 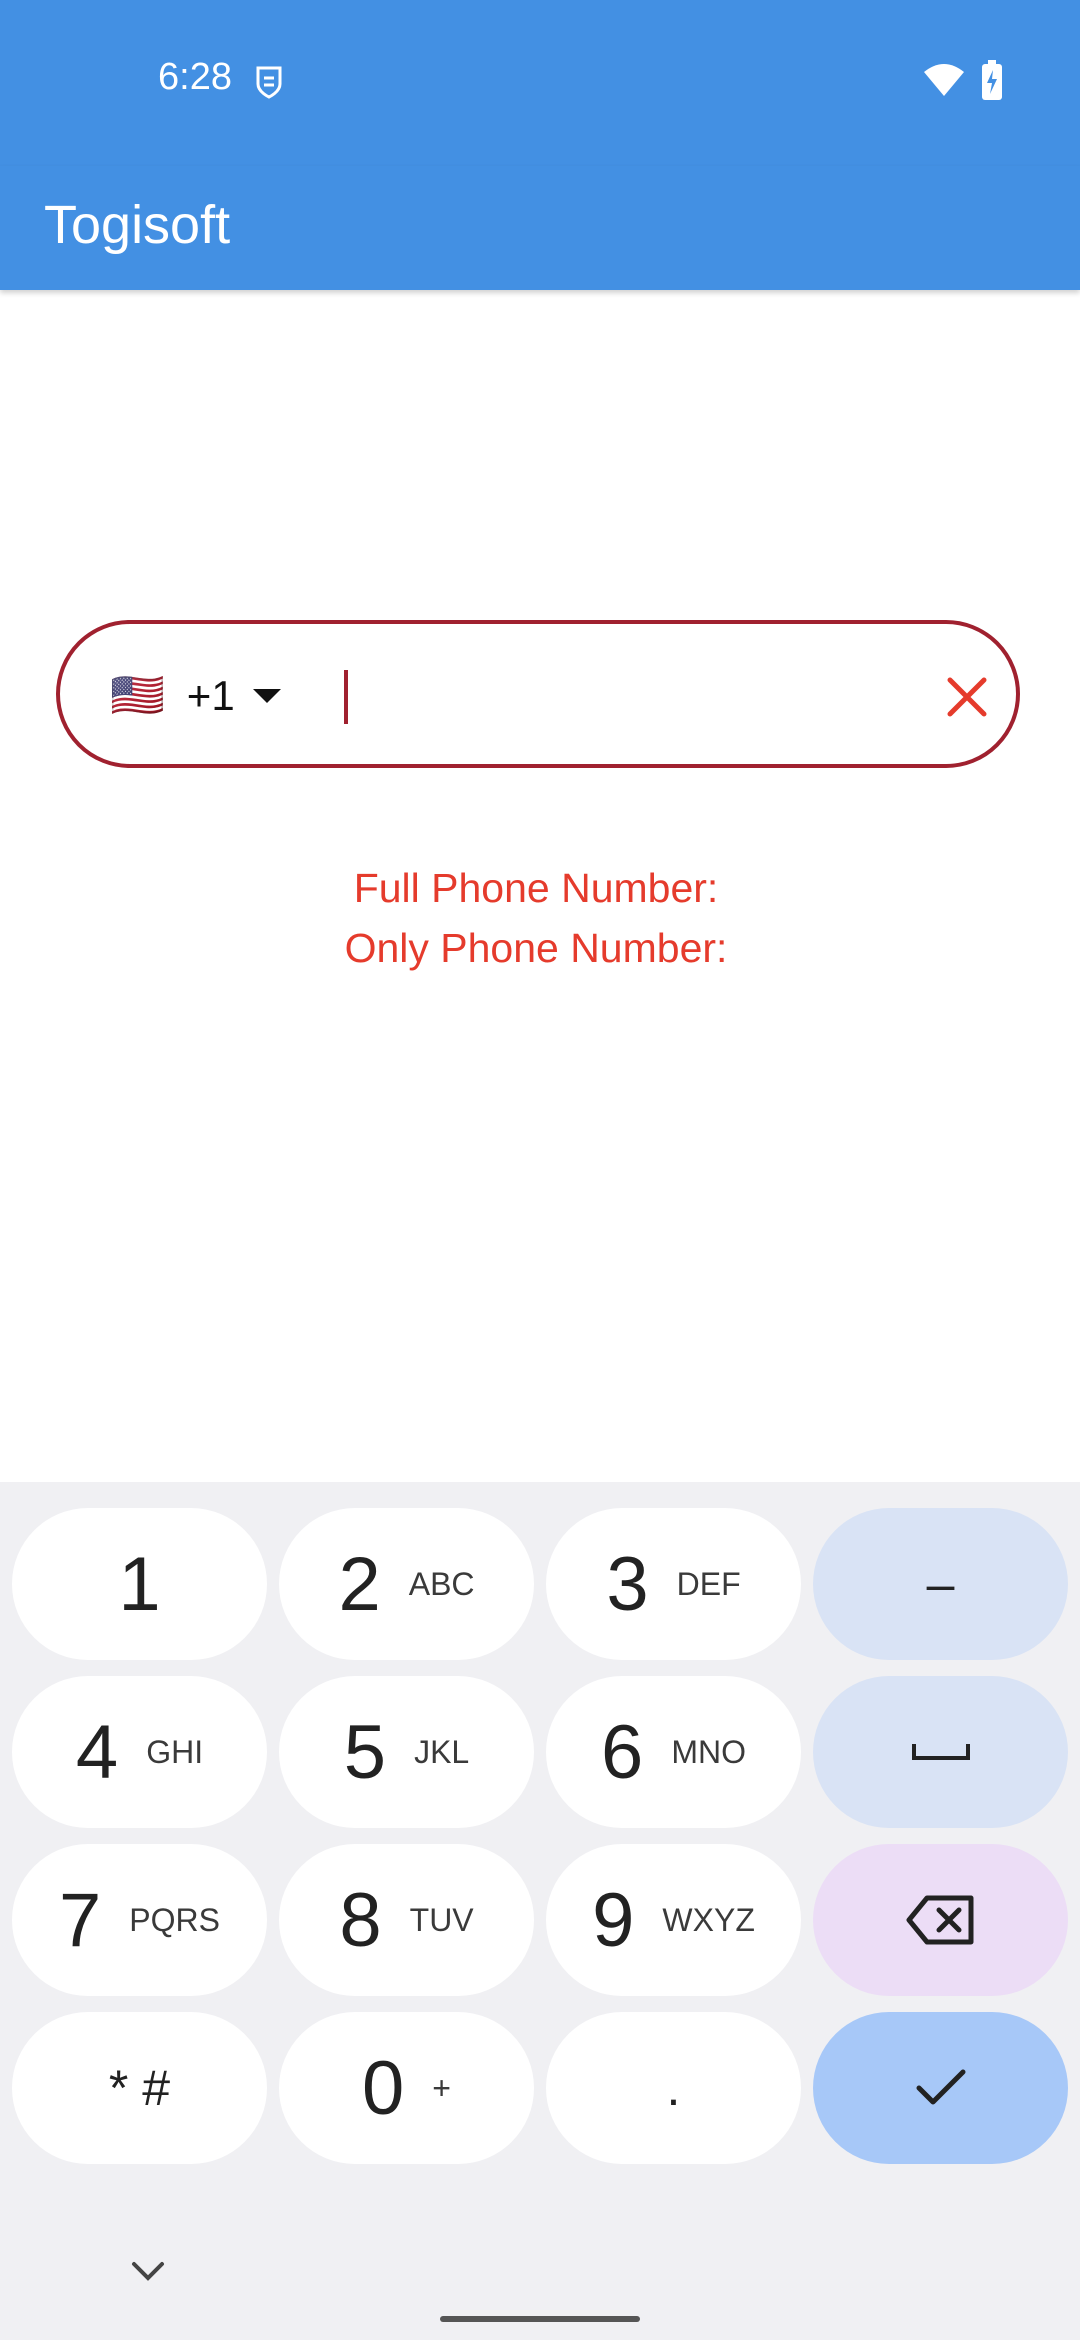 What do you see at coordinates (148, 2270) in the screenshot?
I see `chevron-down-icon` at bounding box center [148, 2270].